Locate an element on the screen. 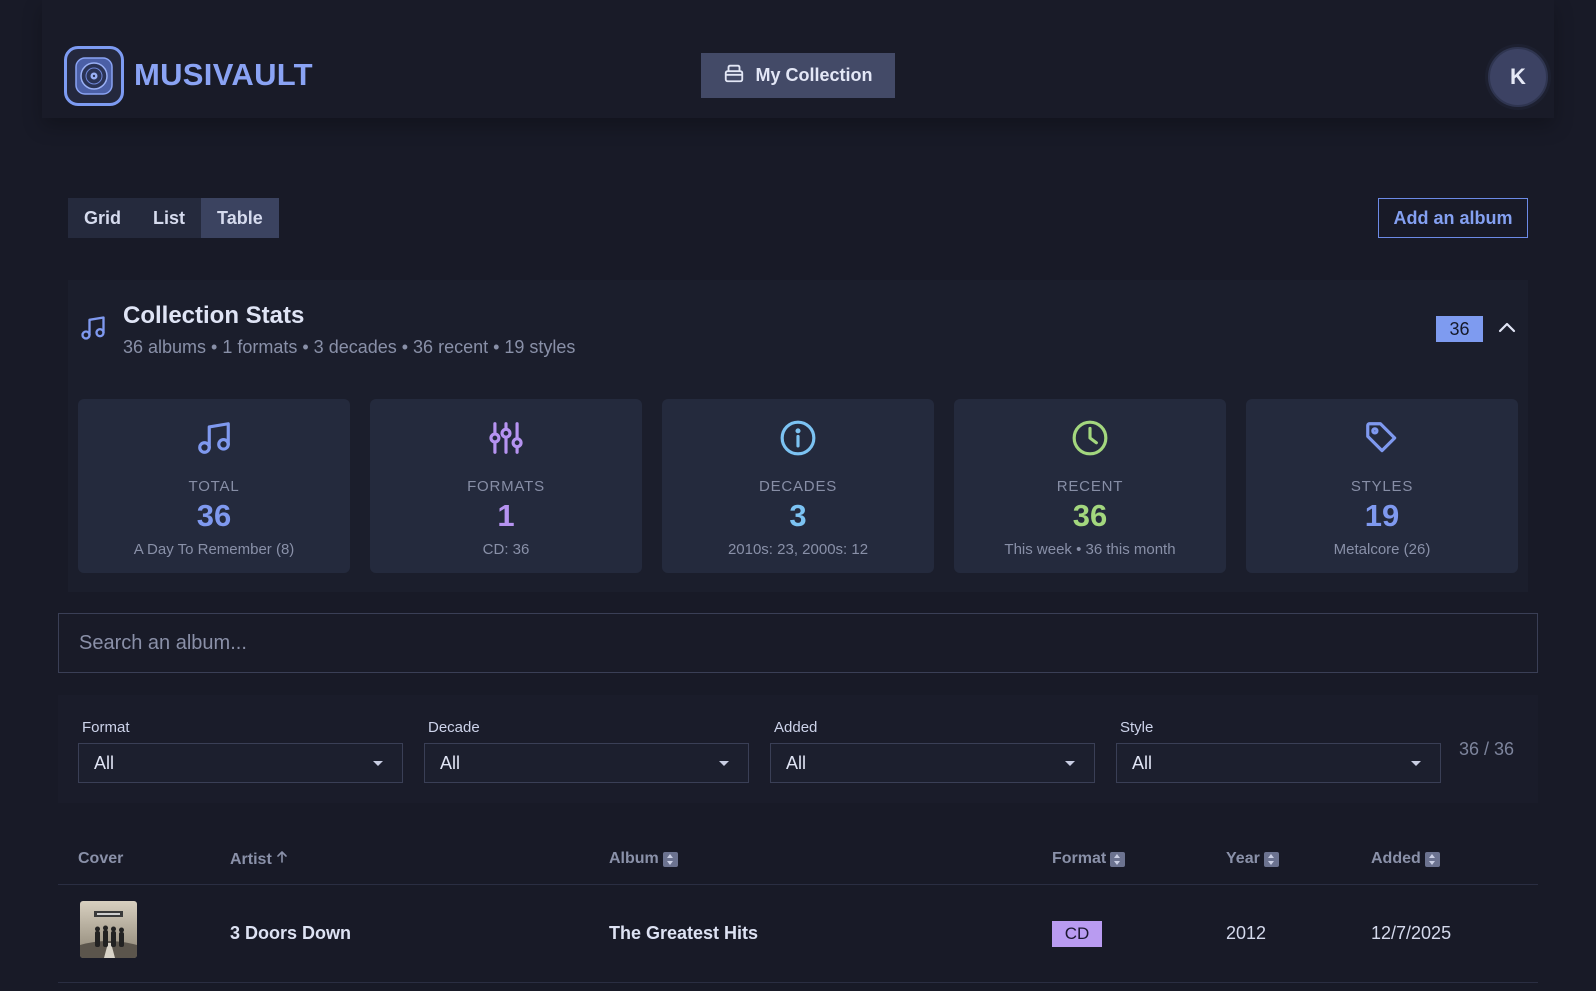 This screenshot has height=991, width=1596. collection-box-icon is located at coordinates (734, 75).